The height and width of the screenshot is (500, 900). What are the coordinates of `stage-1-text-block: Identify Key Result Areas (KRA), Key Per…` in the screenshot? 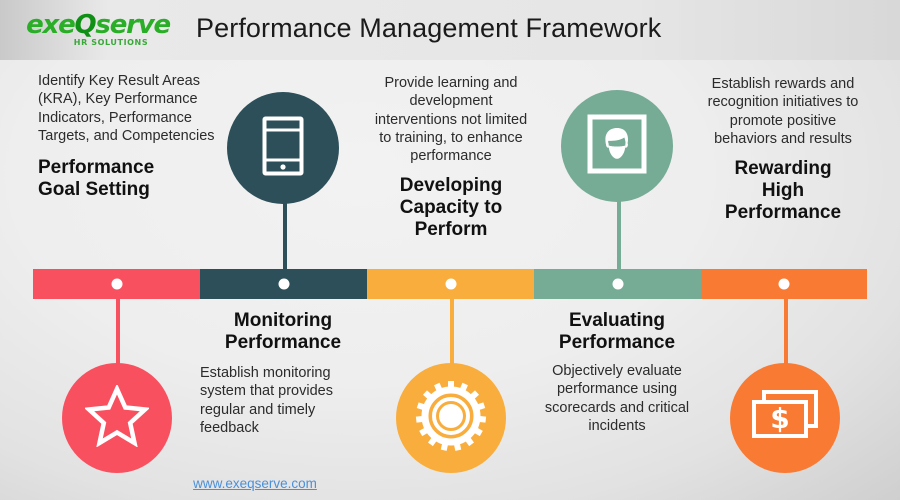 It's located at (127, 136).